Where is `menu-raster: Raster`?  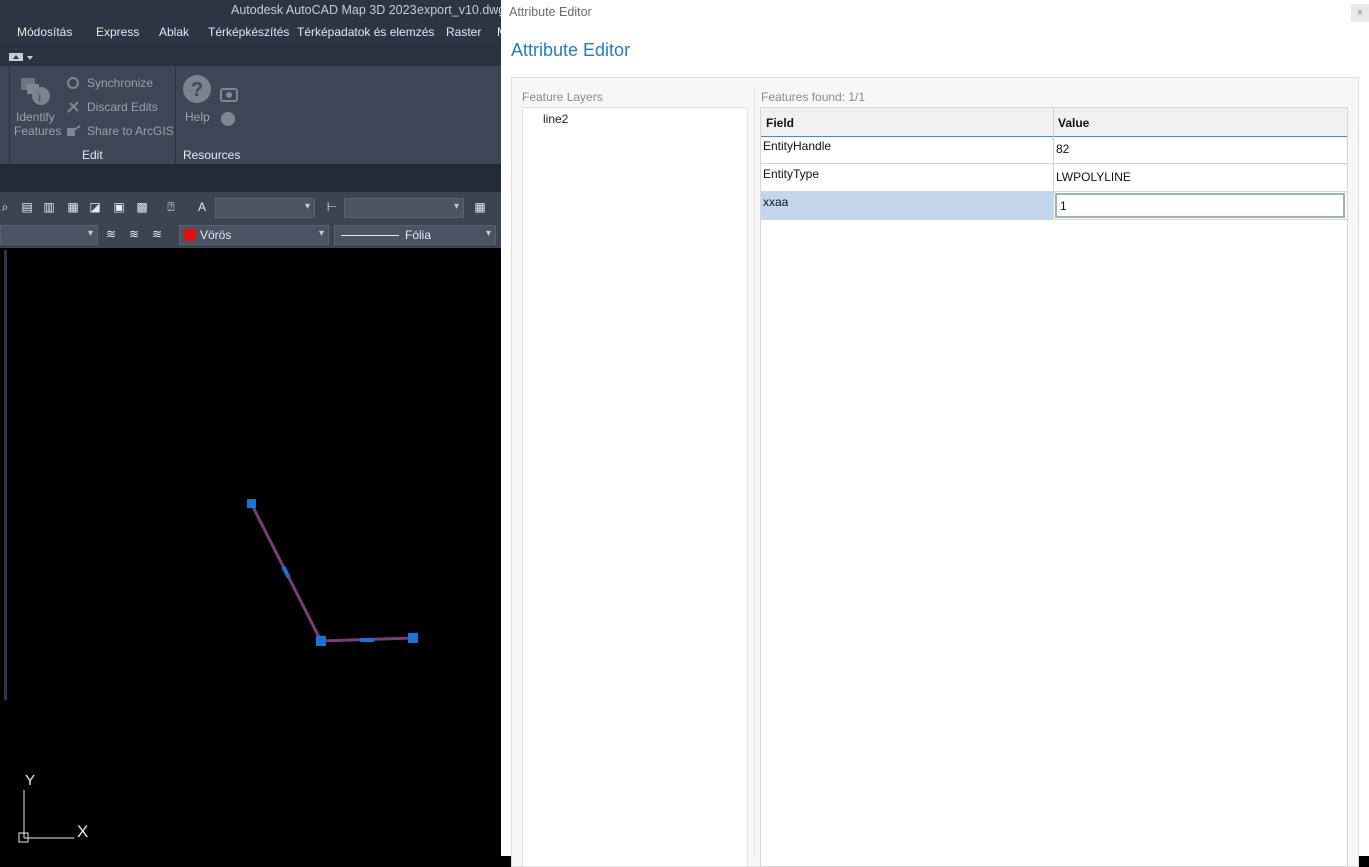 menu-raster: Raster is located at coordinates (463, 32).